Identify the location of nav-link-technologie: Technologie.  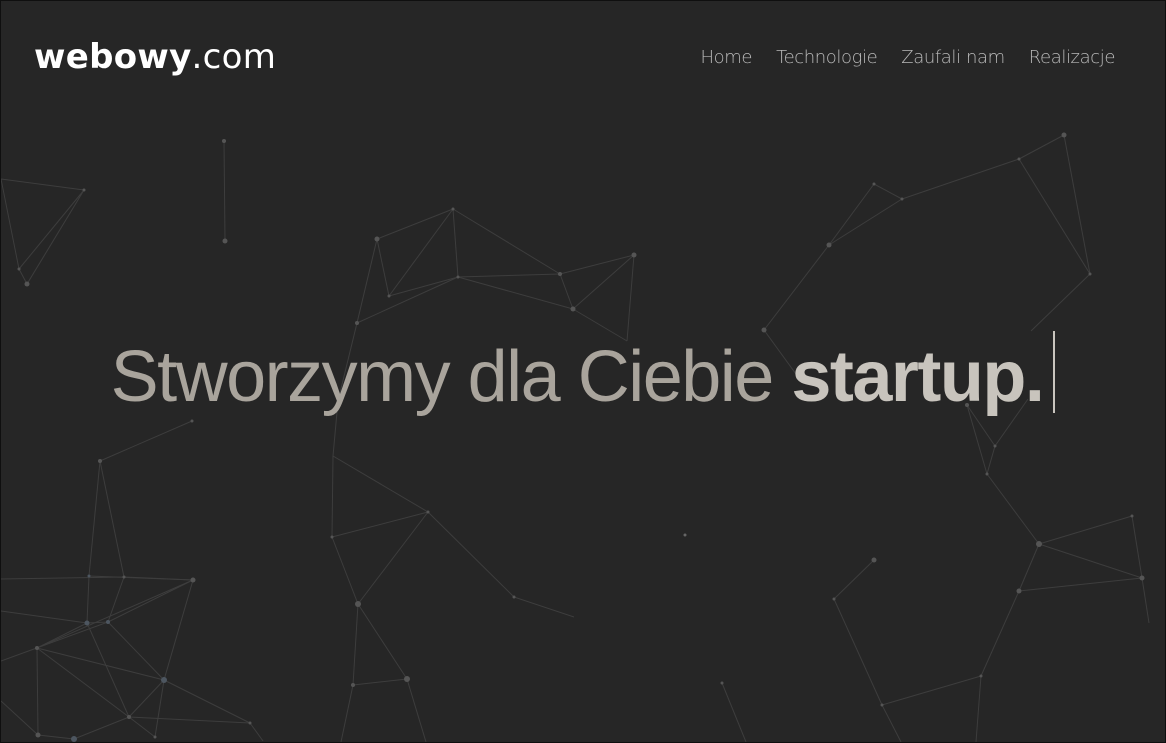
(827, 57).